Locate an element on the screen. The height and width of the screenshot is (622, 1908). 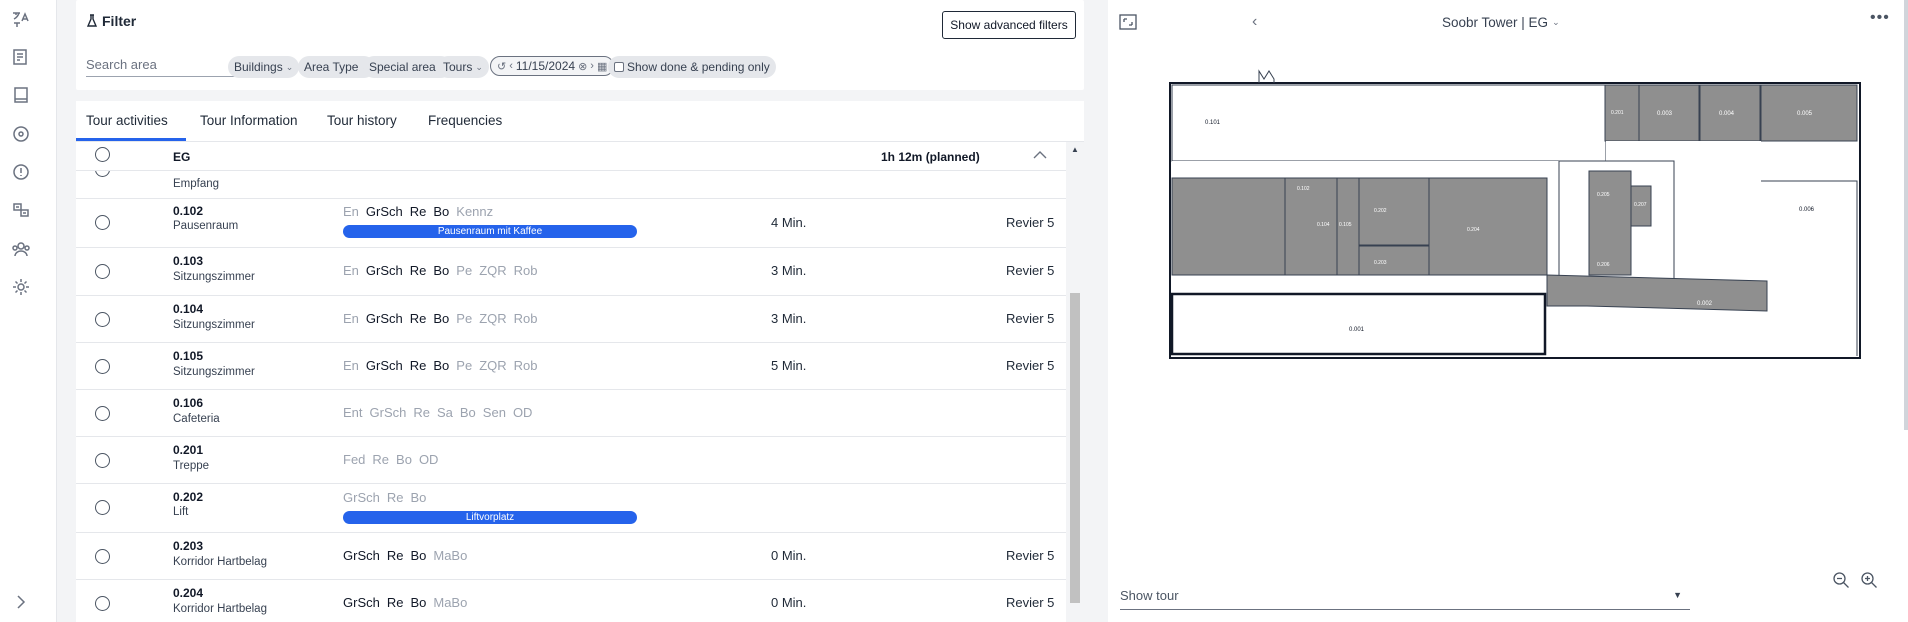
done-pending-checkbox is located at coordinates (619, 67).